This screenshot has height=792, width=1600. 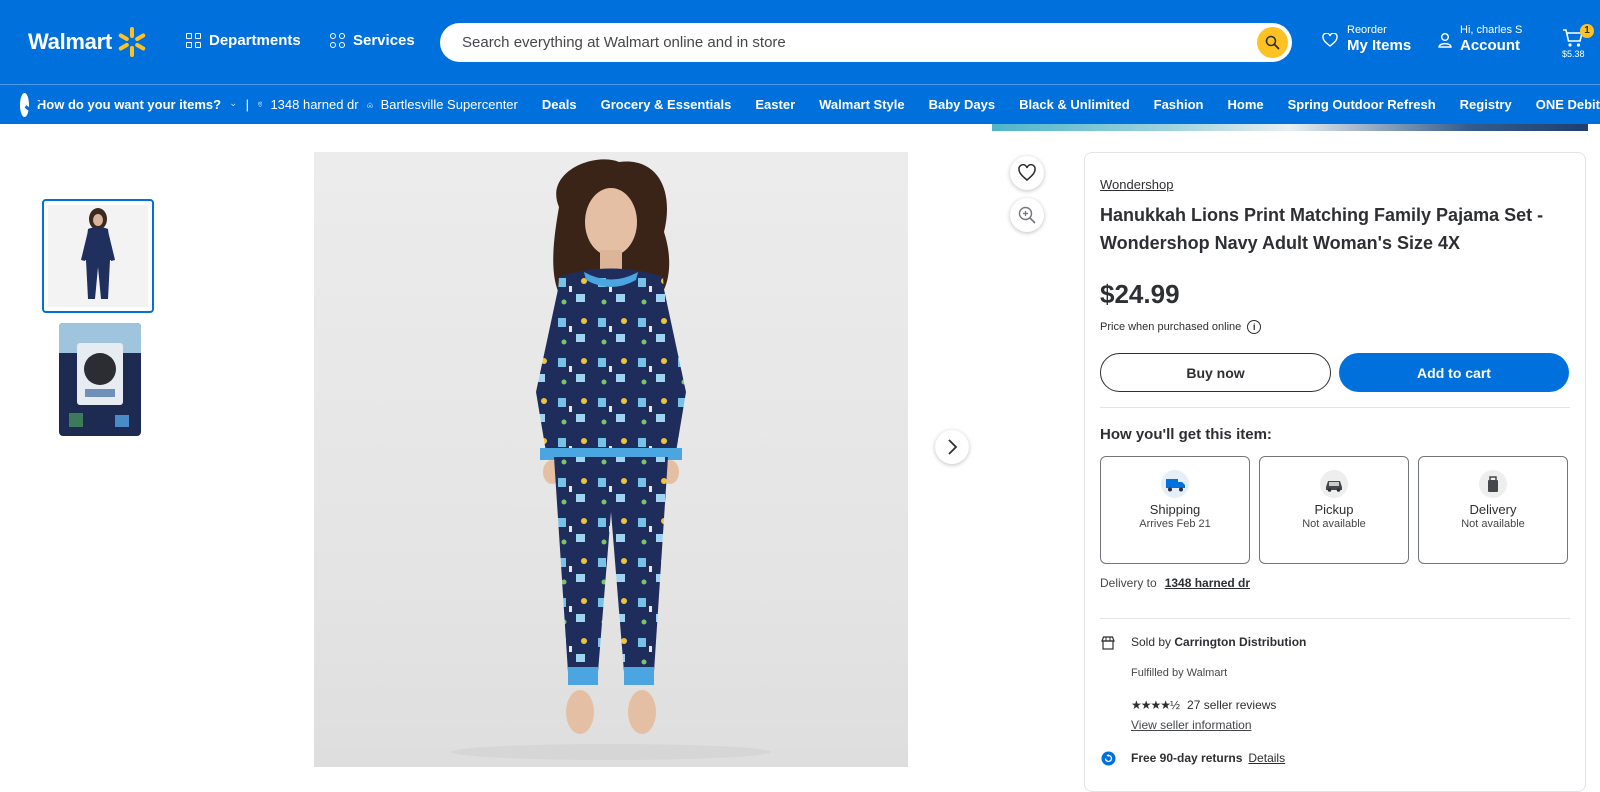 I want to click on truck-icon, so click(x=1175, y=484).